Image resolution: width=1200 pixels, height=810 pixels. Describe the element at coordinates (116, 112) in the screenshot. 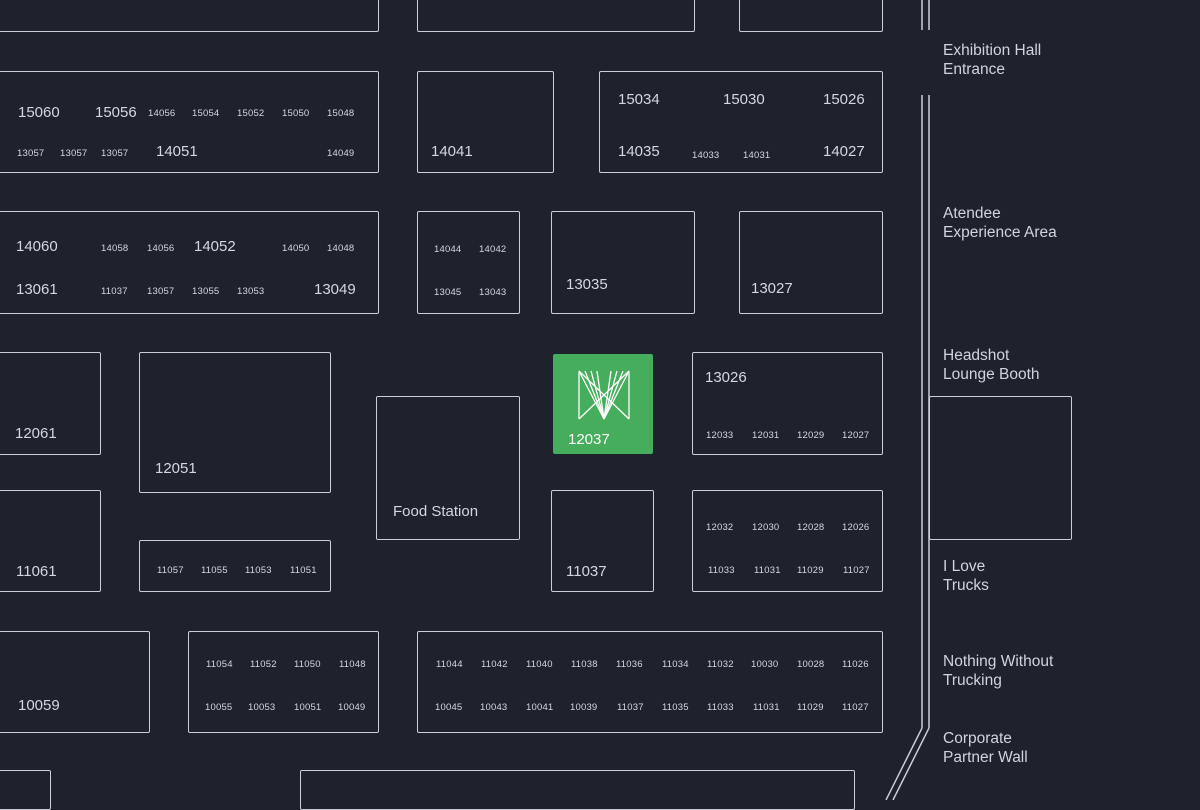

I see `booth-label: 15056` at that location.